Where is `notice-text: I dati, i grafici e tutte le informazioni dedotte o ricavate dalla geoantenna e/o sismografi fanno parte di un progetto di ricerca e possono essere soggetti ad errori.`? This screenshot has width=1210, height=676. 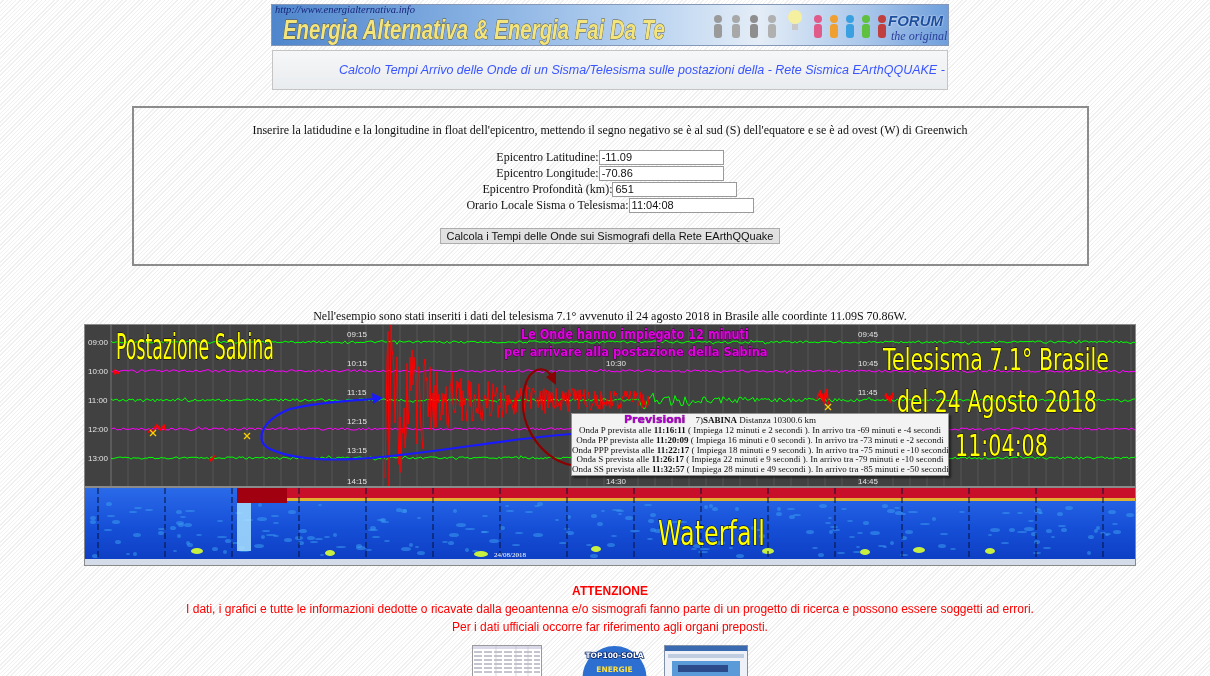
notice-text: I dati, i grafici e tutte le informazioni dedotte o ricavate dalla geoantenna e/o sismografi fanno parte di un progetto di ricerca e possono essere soggetti ad errori. is located at coordinates (610, 609).